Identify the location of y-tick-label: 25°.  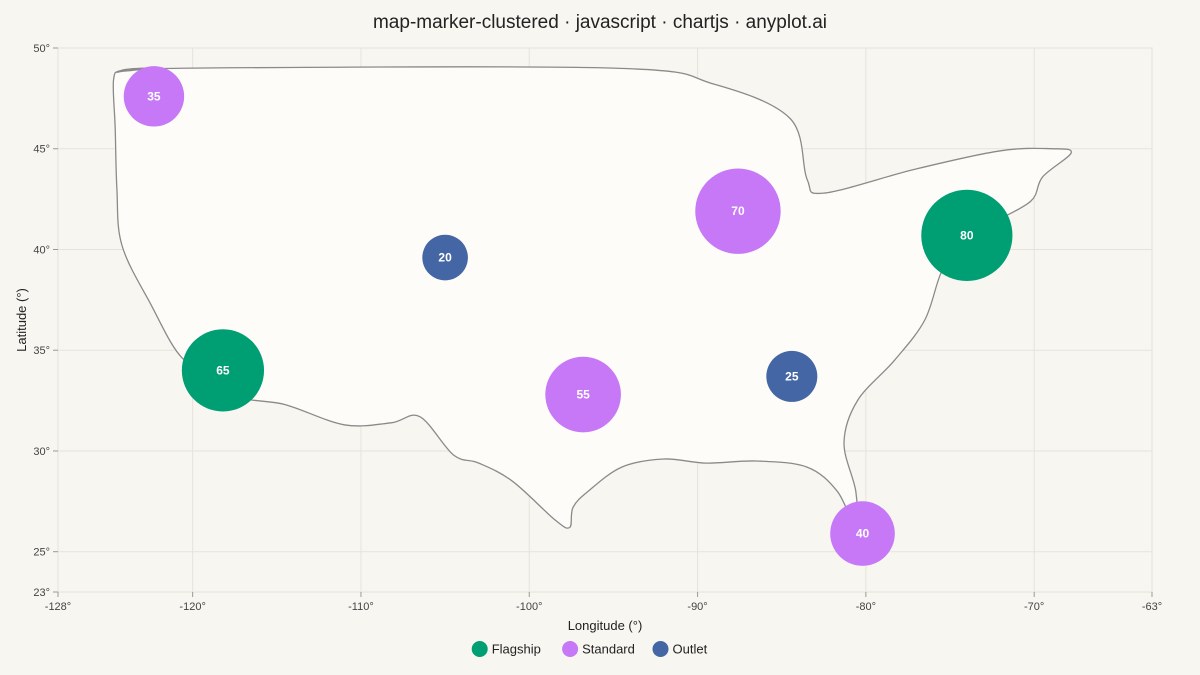
(41, 553).